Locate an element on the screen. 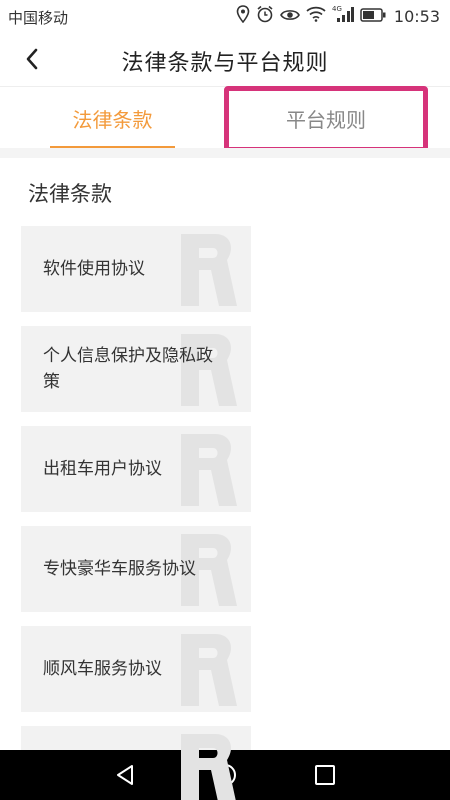 The image size is (450, 800). tab-label: 平台规则 is located at coordinates (326, 119).